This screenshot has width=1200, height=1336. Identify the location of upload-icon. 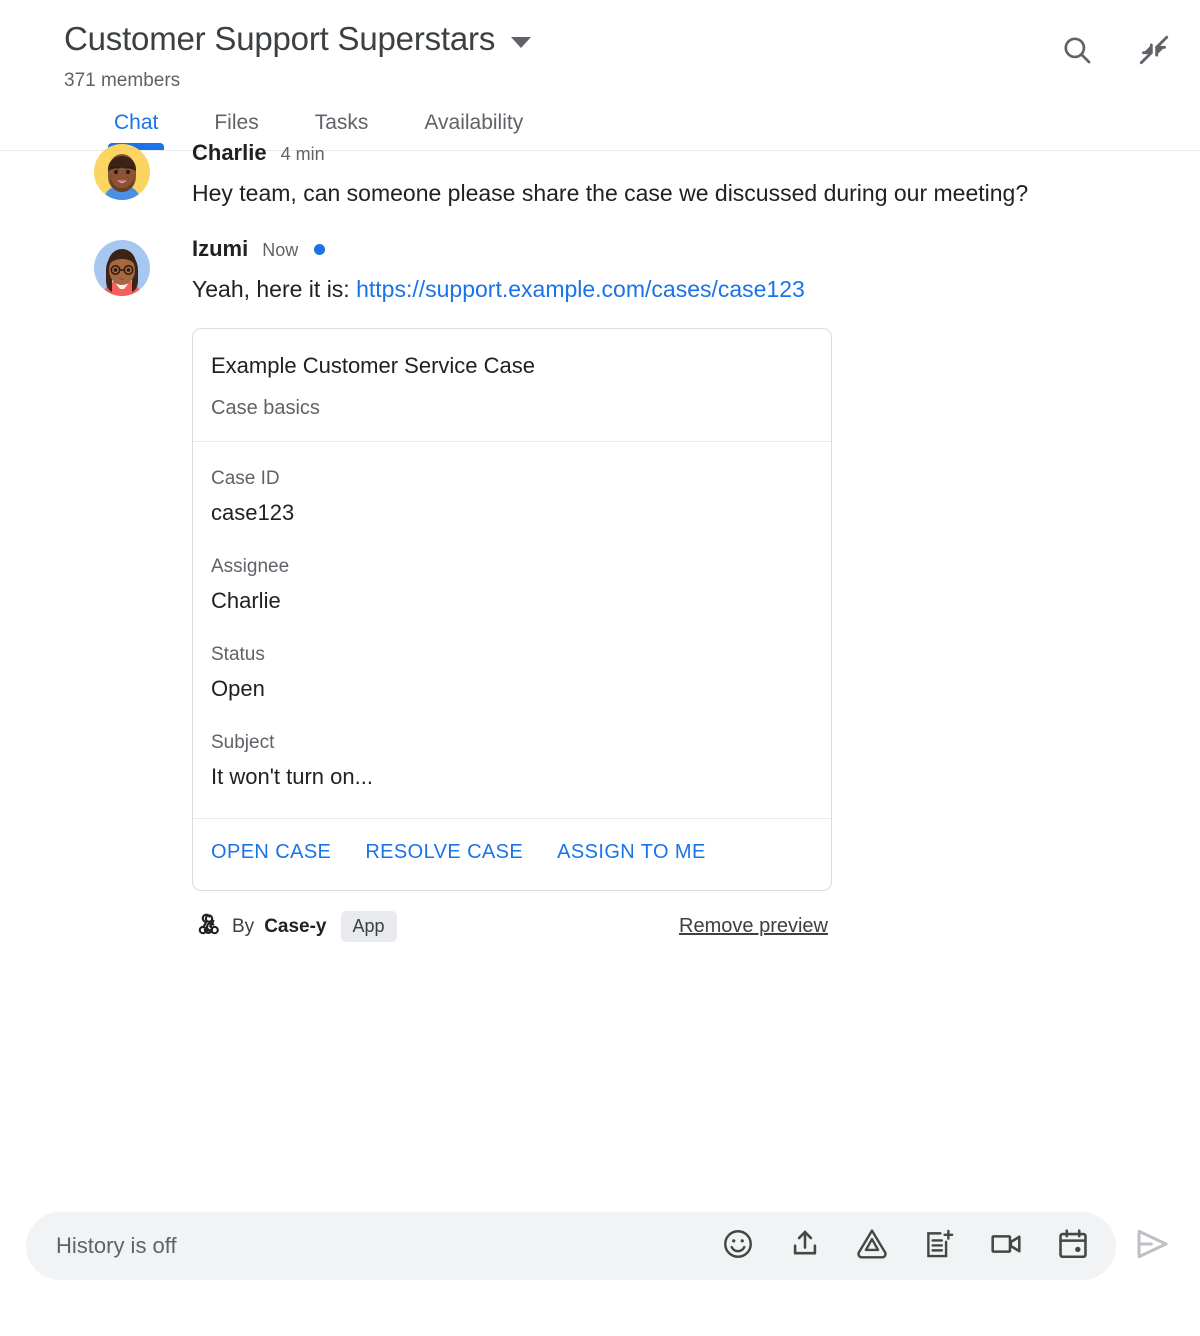
(805, 1246).